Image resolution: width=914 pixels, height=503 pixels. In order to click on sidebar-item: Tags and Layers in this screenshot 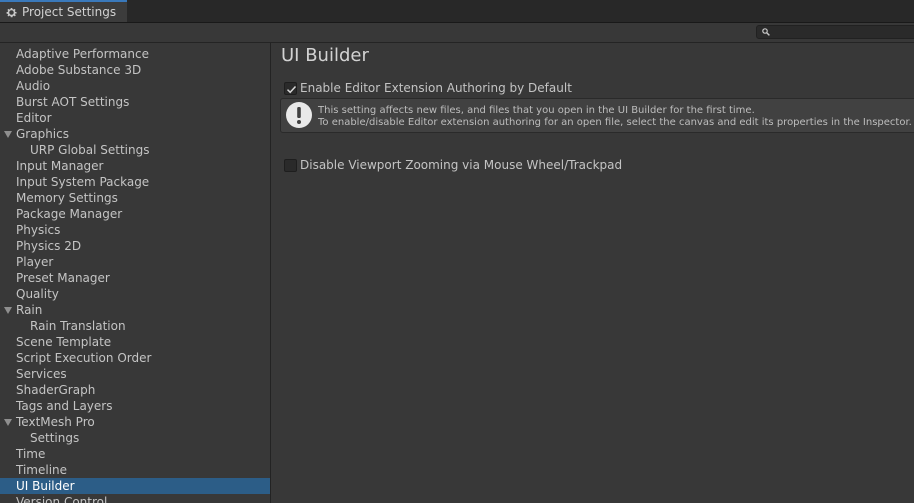, I will do `click(135, 406)`.